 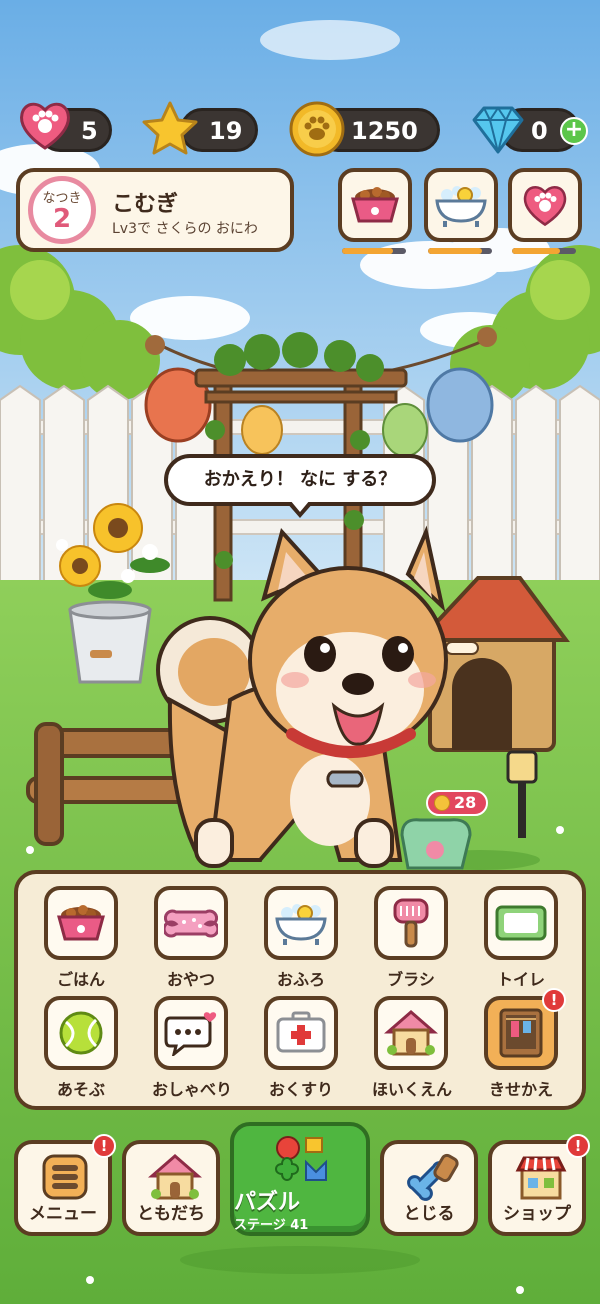 I want to click on action-play: あそぶ, so click(x=81, y=1047).